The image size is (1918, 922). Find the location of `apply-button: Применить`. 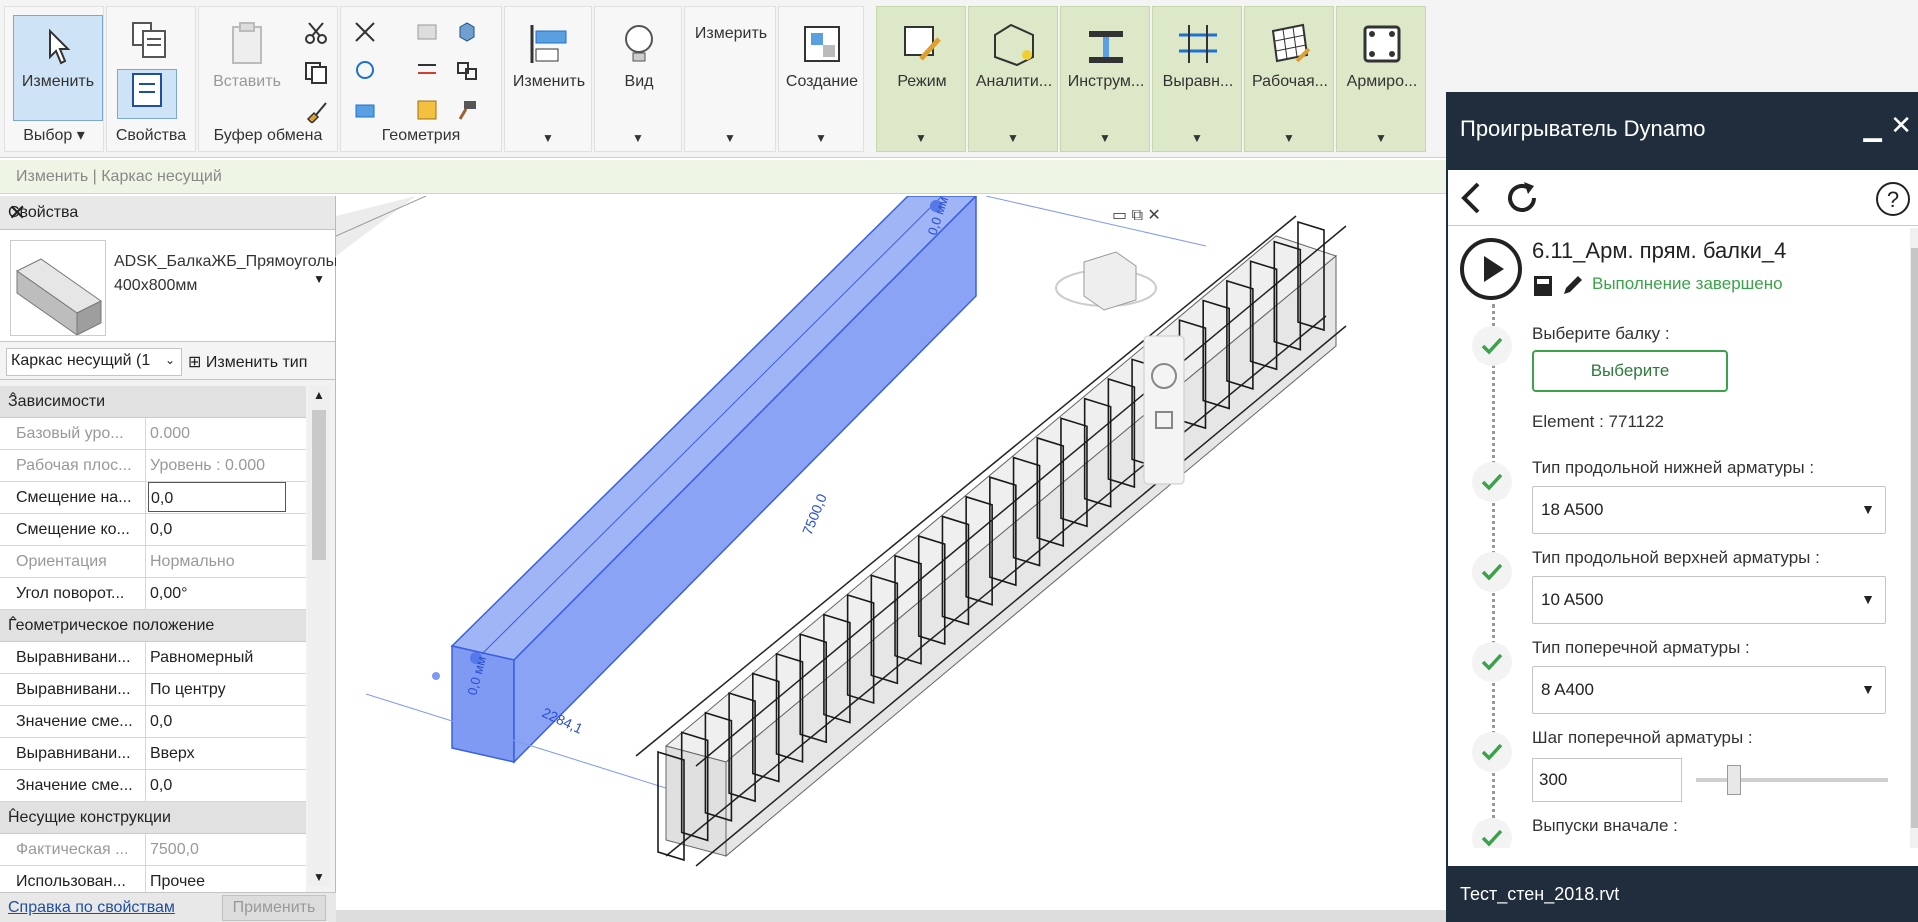

apply-button: Применить is located at coordinates (274, 908).